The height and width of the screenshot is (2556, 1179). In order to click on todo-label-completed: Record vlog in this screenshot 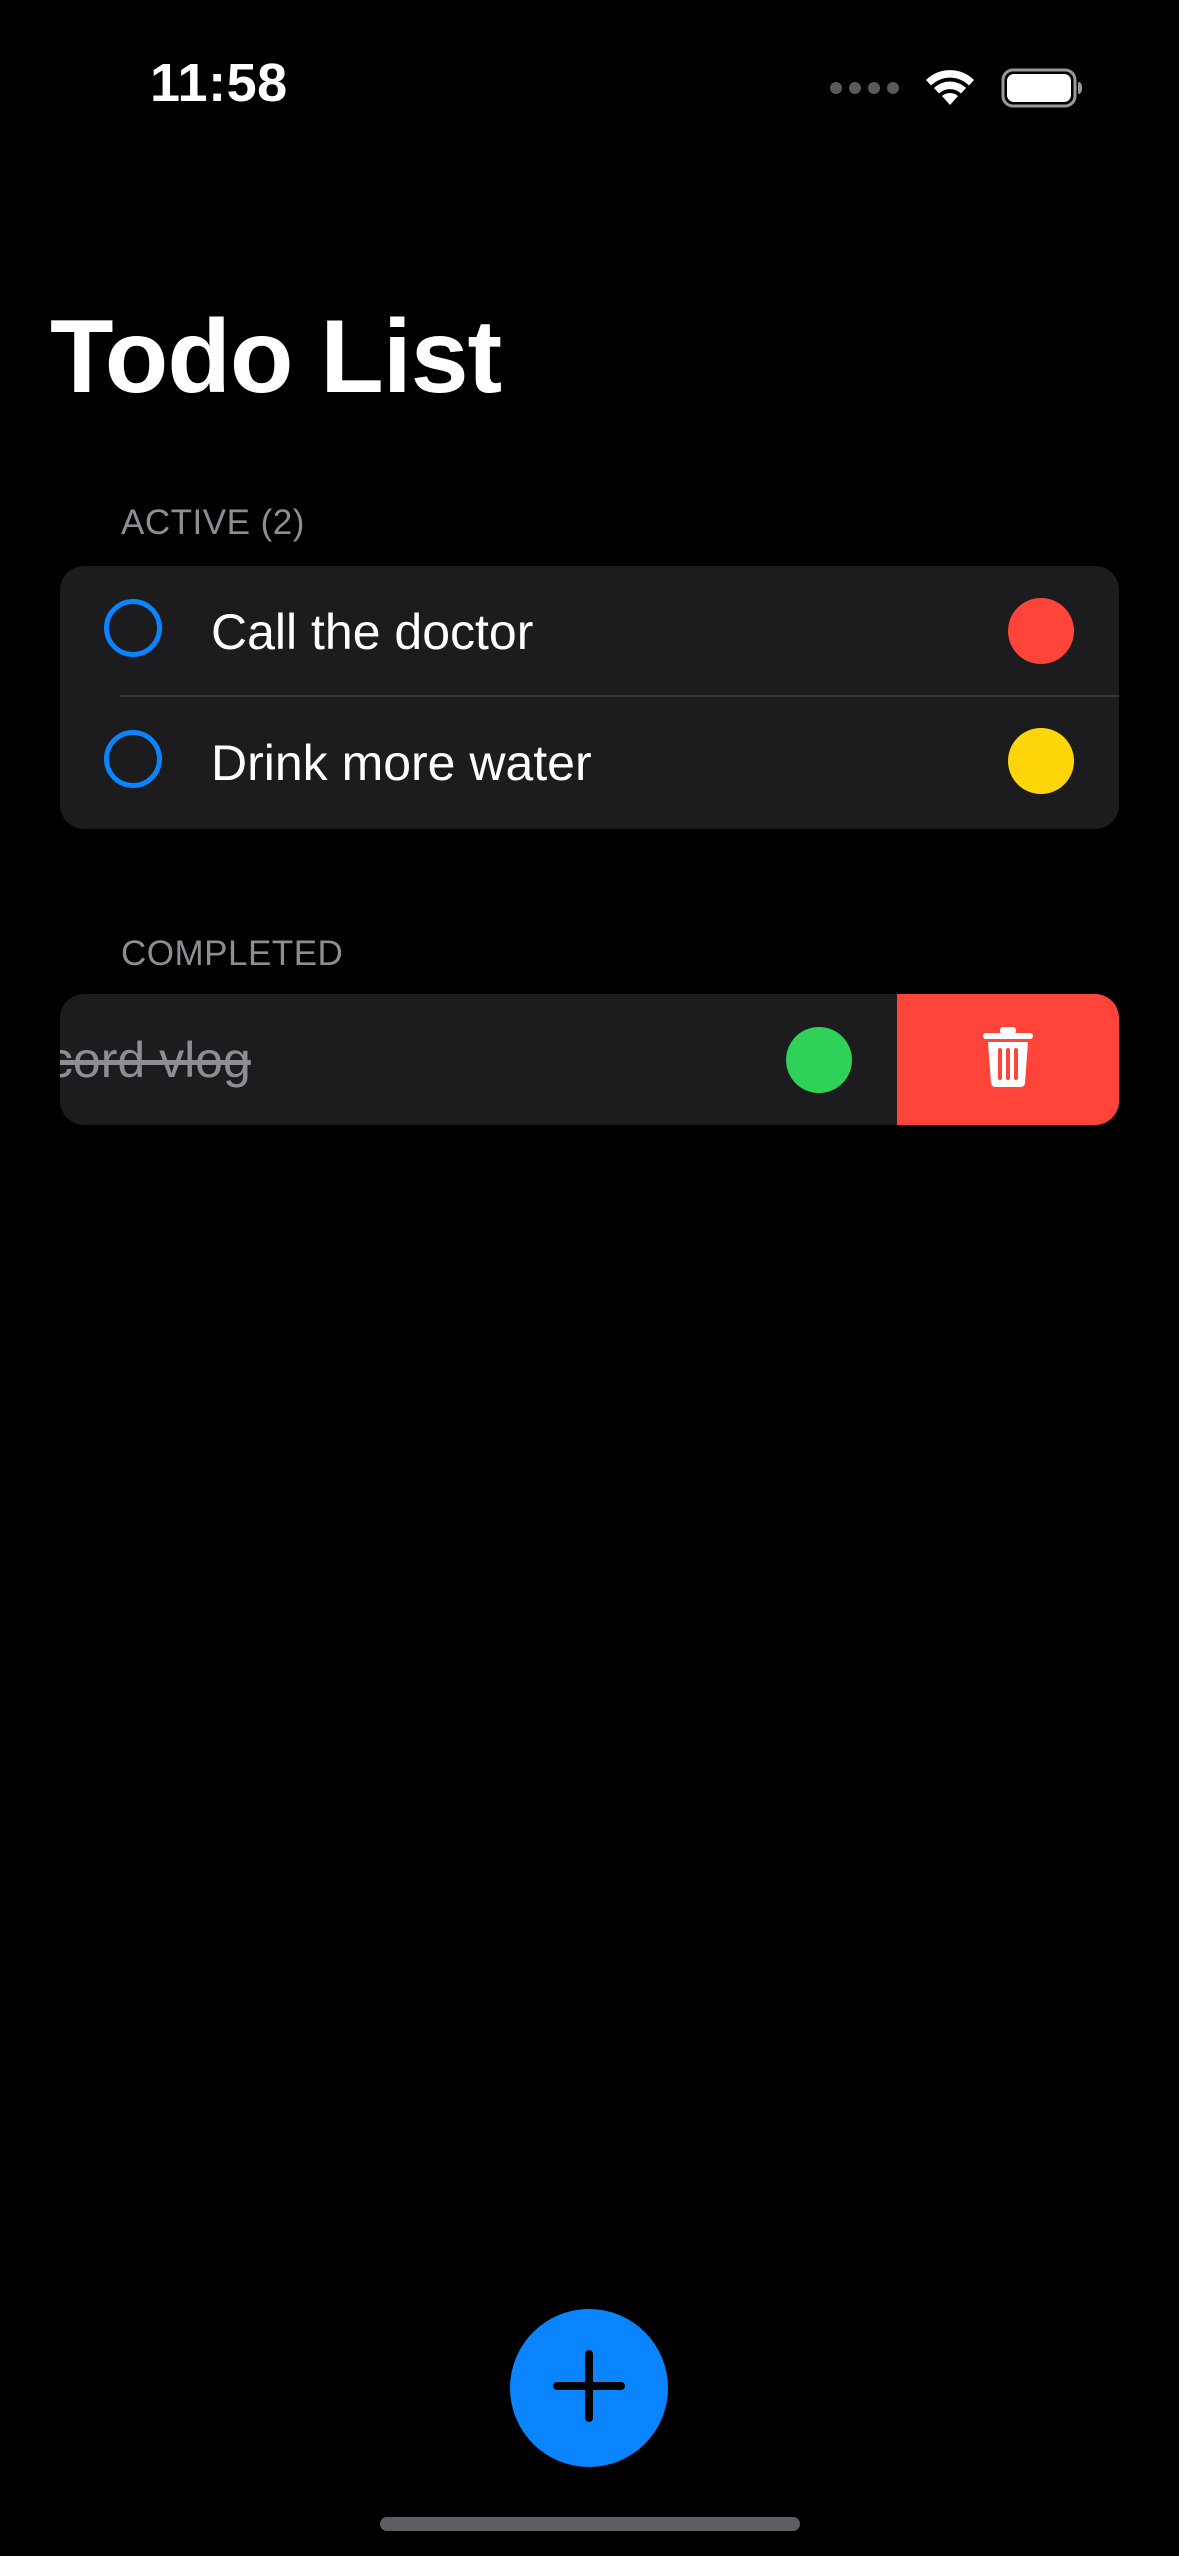, I will do `click(155, 1060)`.